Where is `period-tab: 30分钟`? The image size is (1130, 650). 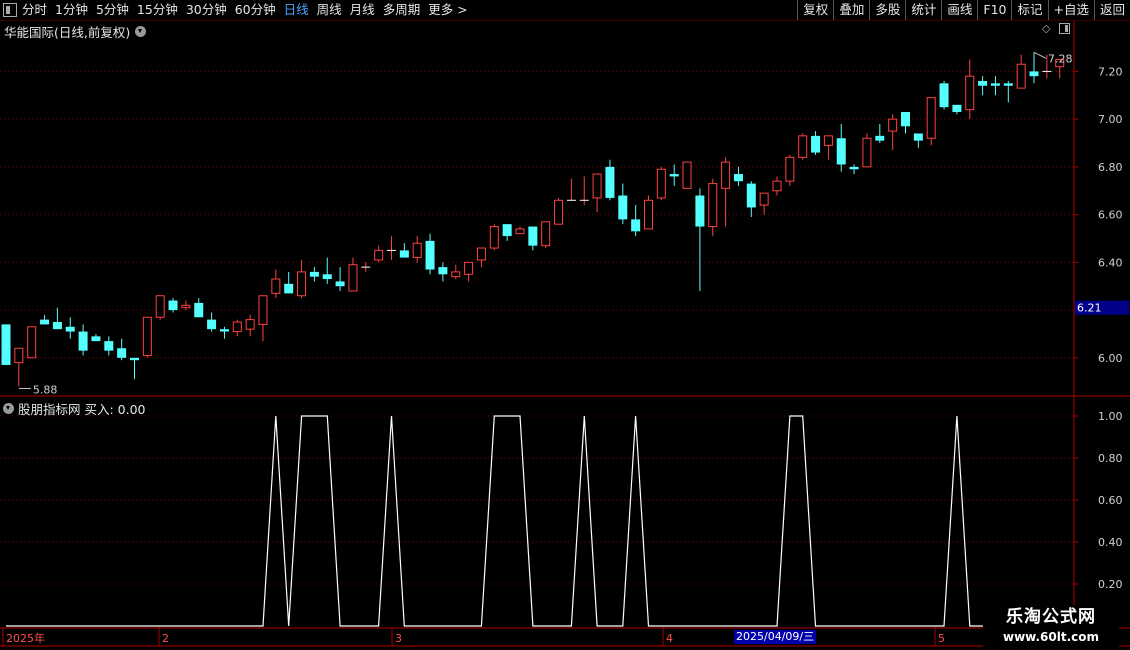 period-tab: 30分钟 is located at coordinates (206, 10).